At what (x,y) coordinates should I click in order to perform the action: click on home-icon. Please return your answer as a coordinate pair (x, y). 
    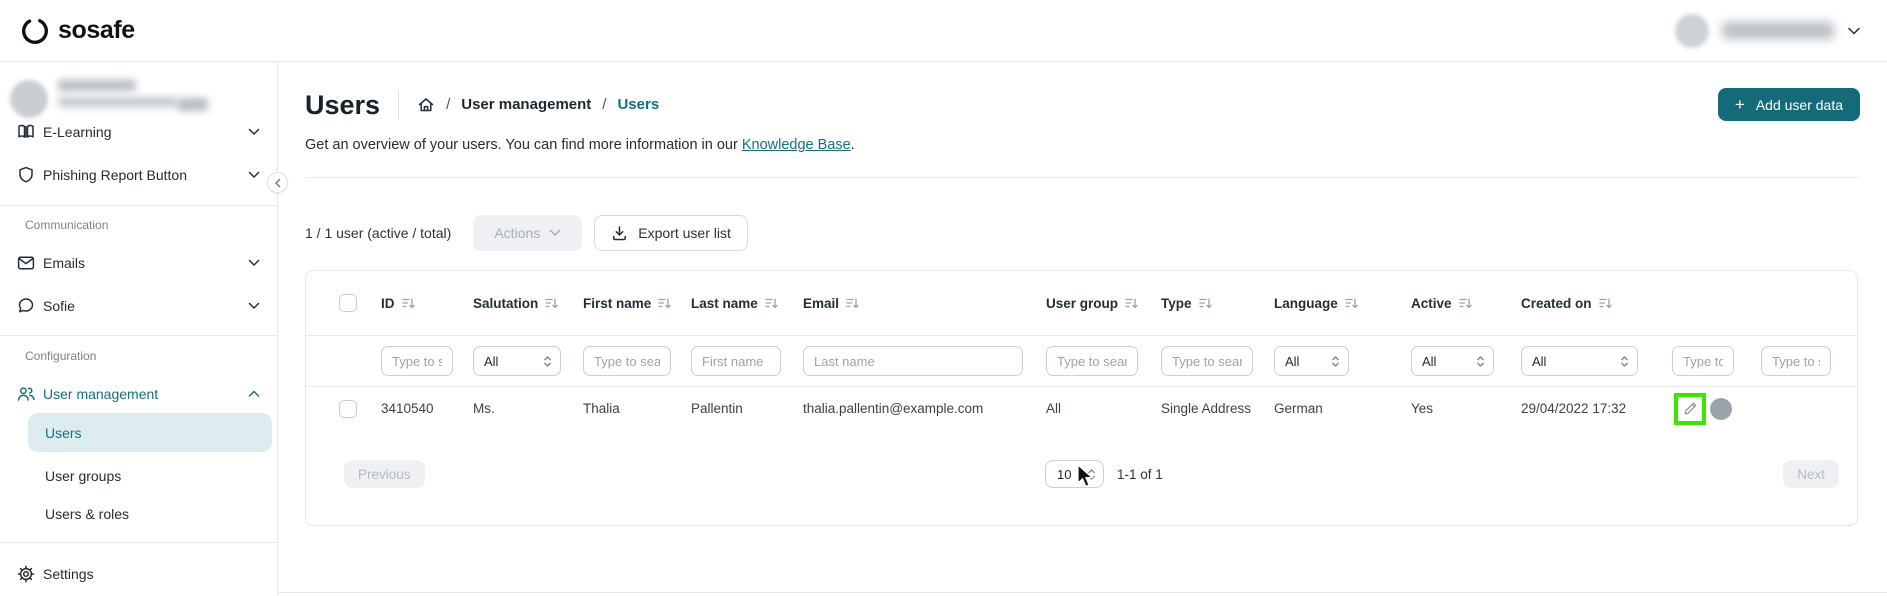
    Looking at the image, I should click on (426, 105).